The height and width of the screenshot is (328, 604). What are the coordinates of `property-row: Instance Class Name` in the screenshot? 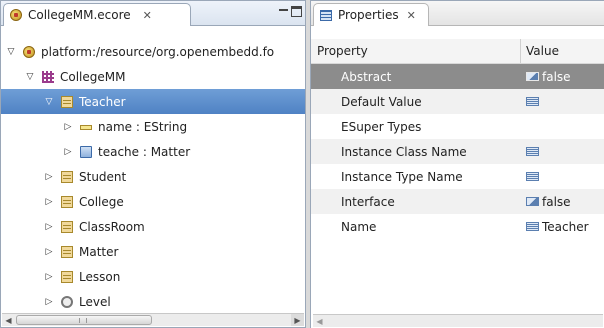 It's located at (457, 151).